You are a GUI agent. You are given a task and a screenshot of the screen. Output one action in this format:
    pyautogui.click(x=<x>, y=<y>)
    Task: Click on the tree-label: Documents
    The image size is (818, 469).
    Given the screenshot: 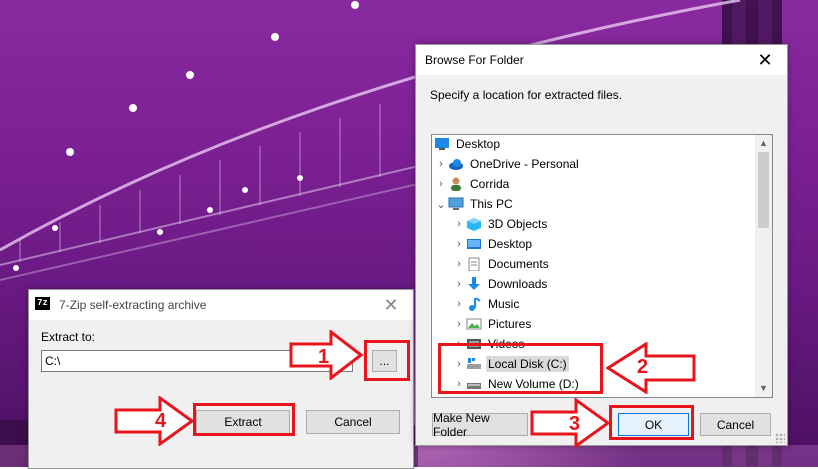 What is the action you would take?
    pyautogui.click(x=518, y=264)
    